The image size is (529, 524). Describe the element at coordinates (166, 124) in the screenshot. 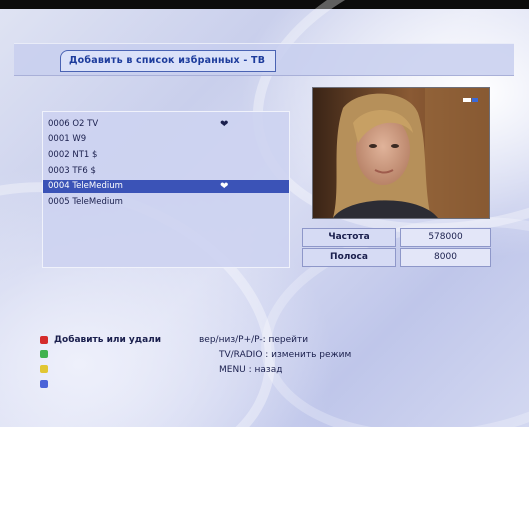

I see `channel-row: 0006 O2 TV ❤` at that location.